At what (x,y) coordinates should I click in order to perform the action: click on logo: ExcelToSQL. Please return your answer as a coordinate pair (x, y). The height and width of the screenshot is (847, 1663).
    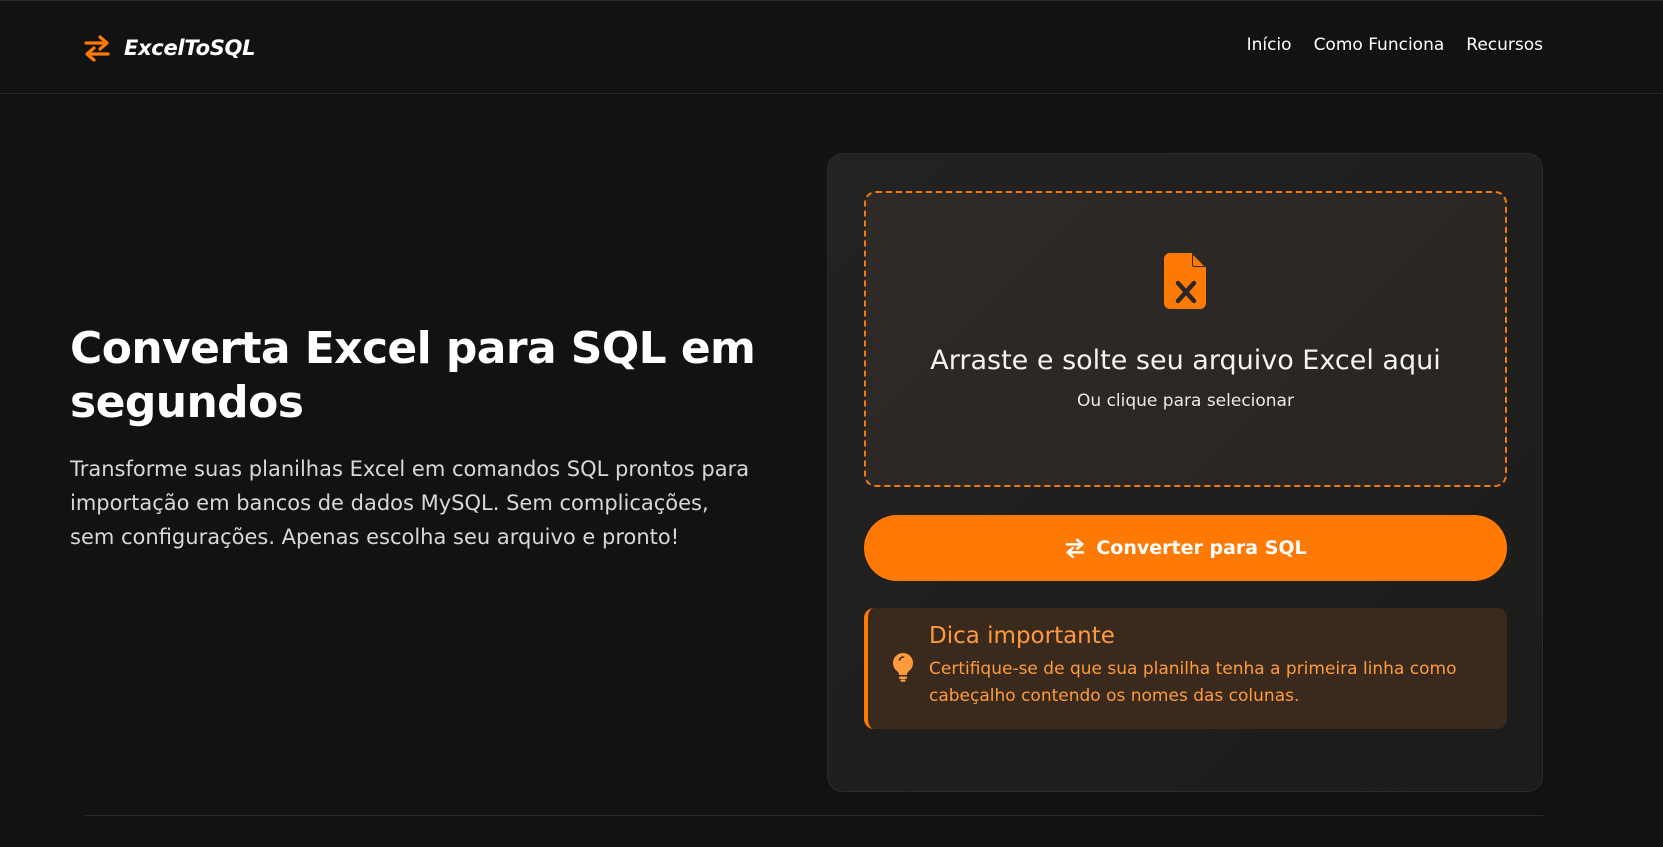
    Looking at the image, I should click on (168, 48).